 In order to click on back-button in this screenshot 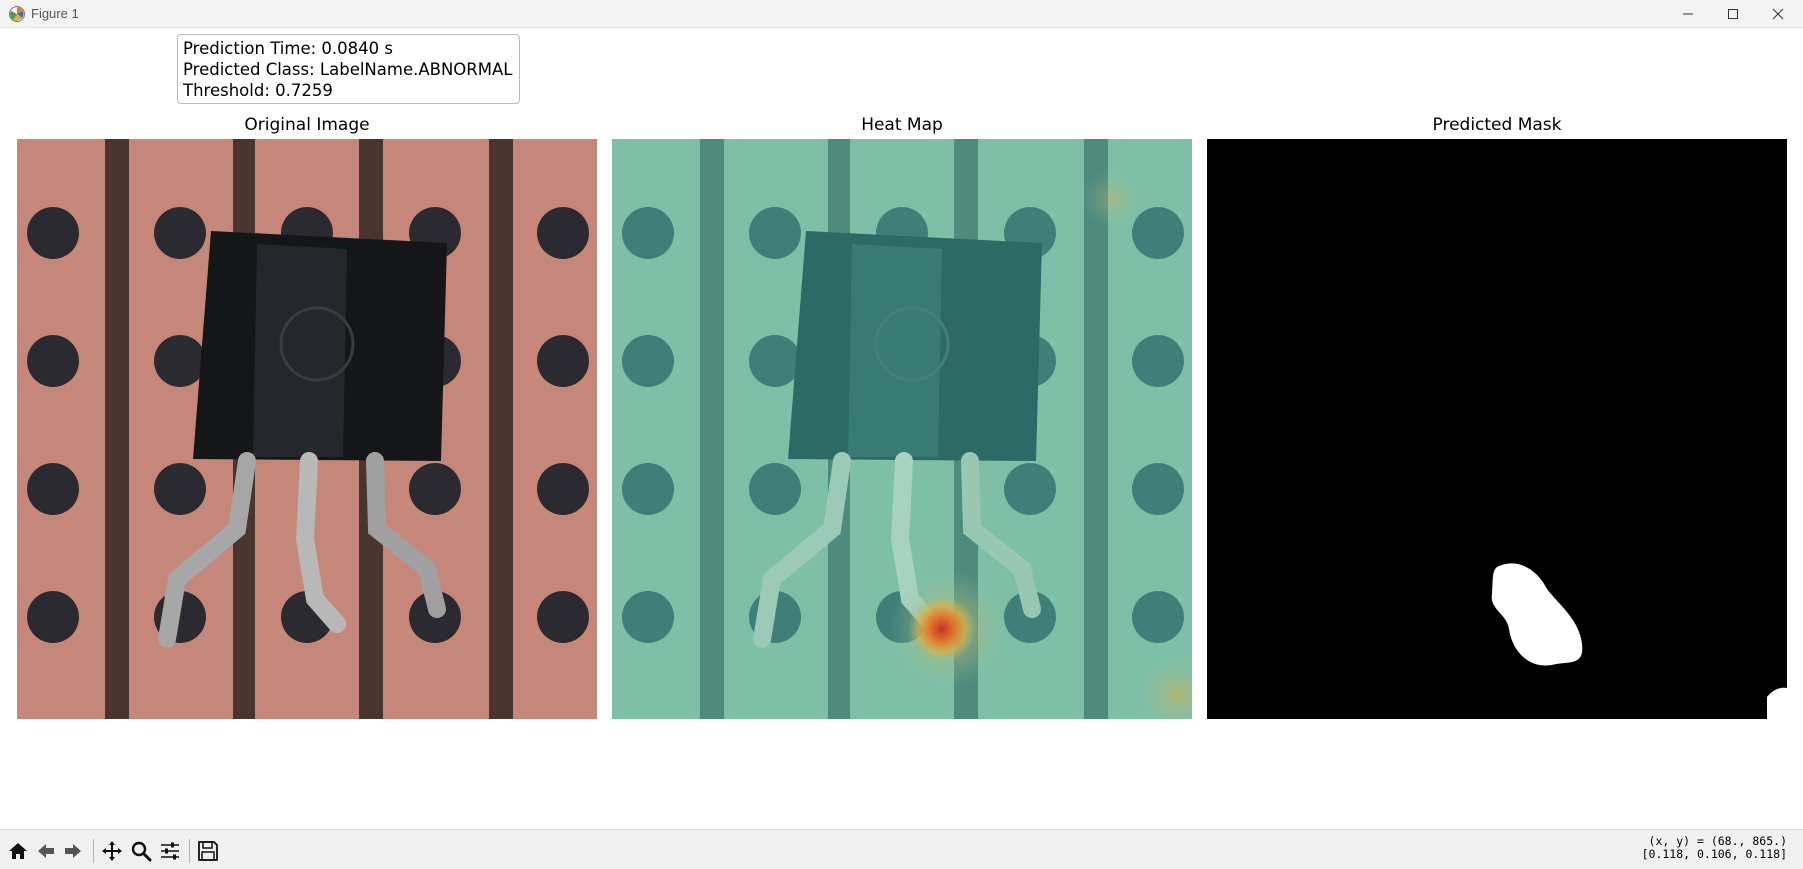, I will do `click(46, 851)`.